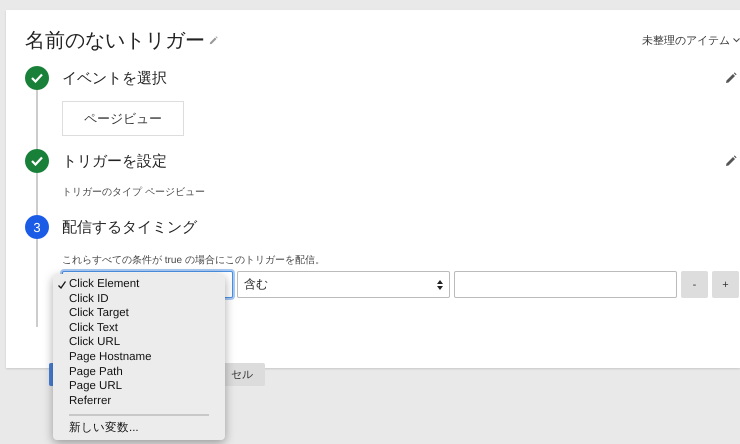 This screenshot has height=444, width=740. Describe the element at coordinates (123, 118) in the screenshot. I see `event-chip: ページビュー` at that location.